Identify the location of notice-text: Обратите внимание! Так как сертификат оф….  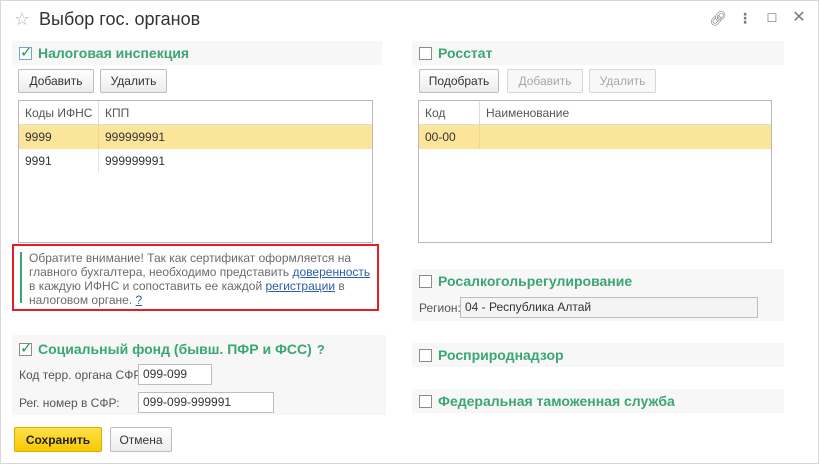
(201, 279).